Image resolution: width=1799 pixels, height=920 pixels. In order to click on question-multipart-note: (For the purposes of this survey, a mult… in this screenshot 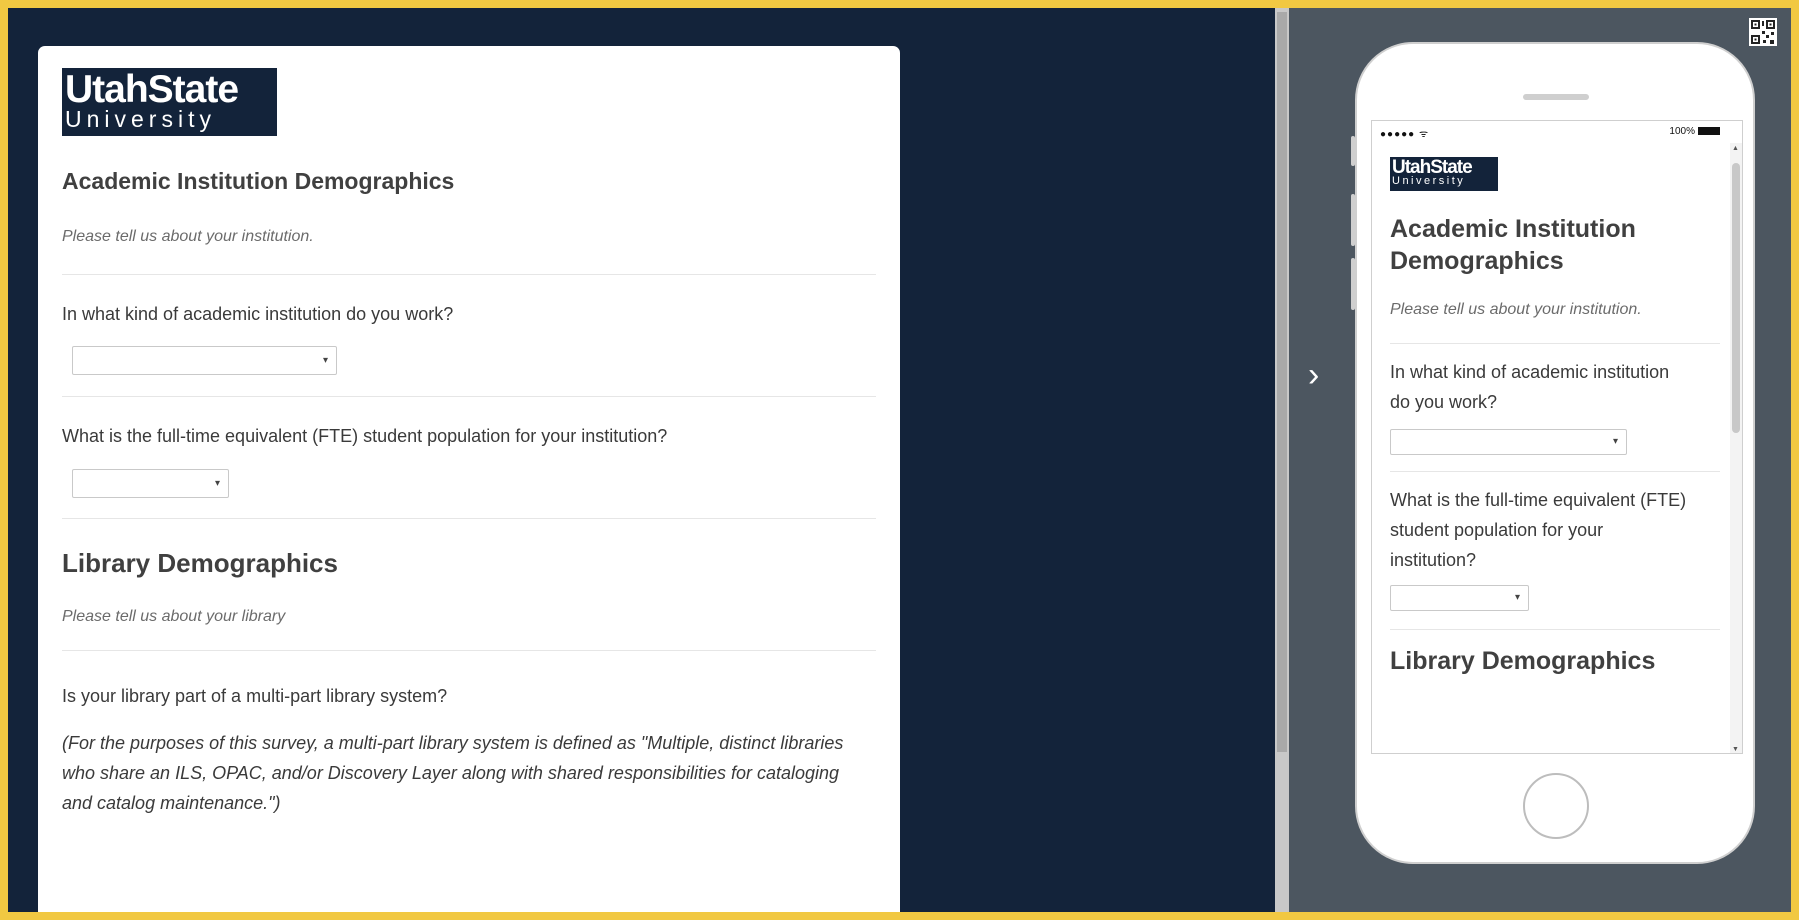, I will do `click(453, 773)`.